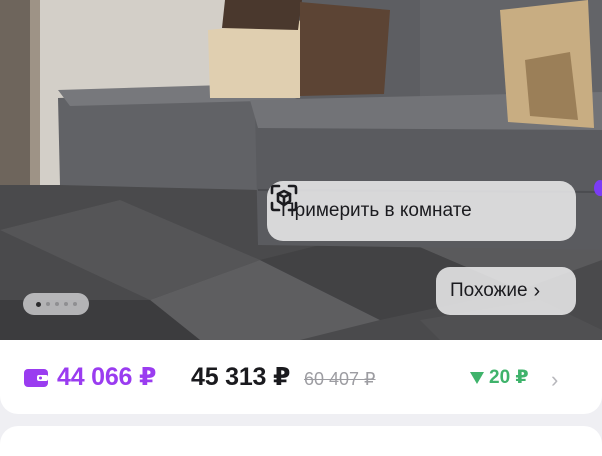  What do you see at coordinates (477, 377) in the screenshot?
I see `triangle-down-icon` at bounding box center [477, 377].